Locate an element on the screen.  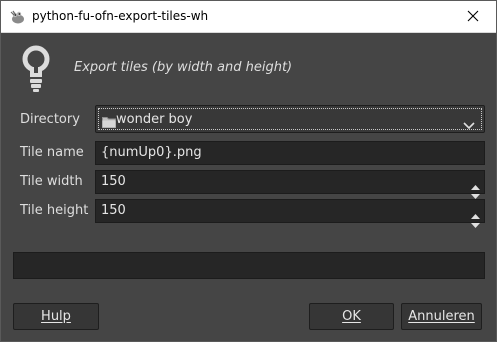
tile-width-increment-icon is located at coordinates (475, 182).